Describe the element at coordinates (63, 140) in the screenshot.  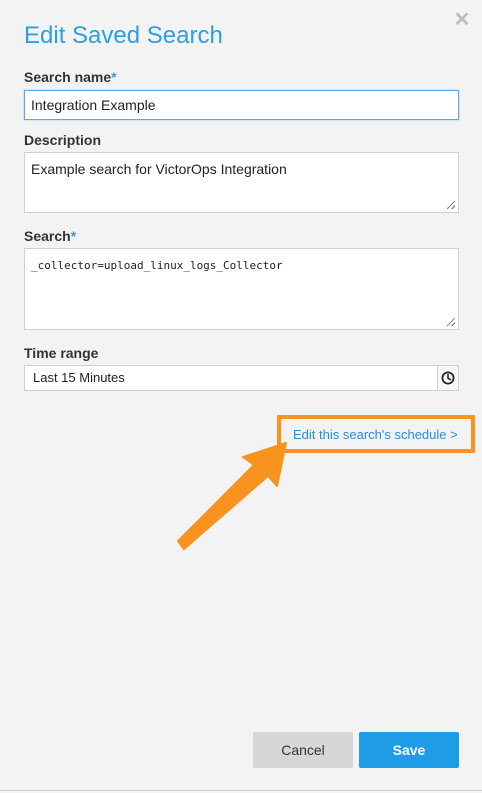
I see `description-label: Description` at that location.